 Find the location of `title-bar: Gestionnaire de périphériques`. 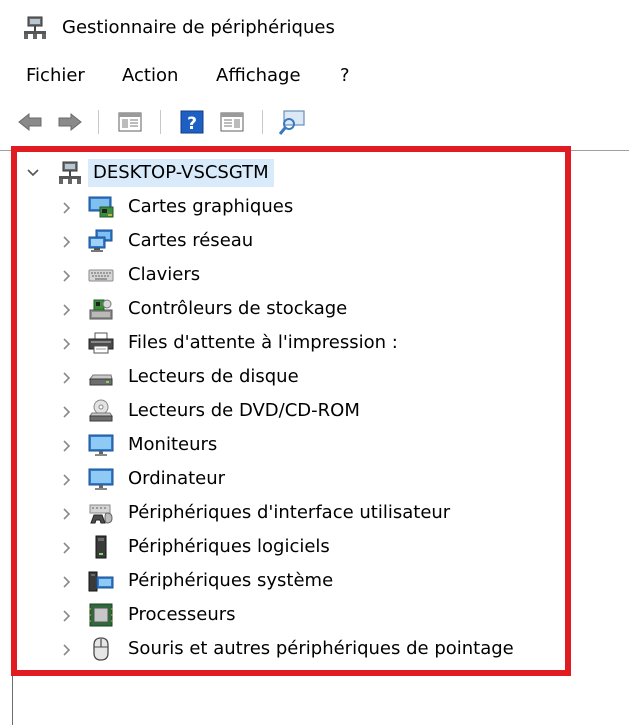

title-bar: Gestionnaire de périphériques is located at coordinates (314, 29).